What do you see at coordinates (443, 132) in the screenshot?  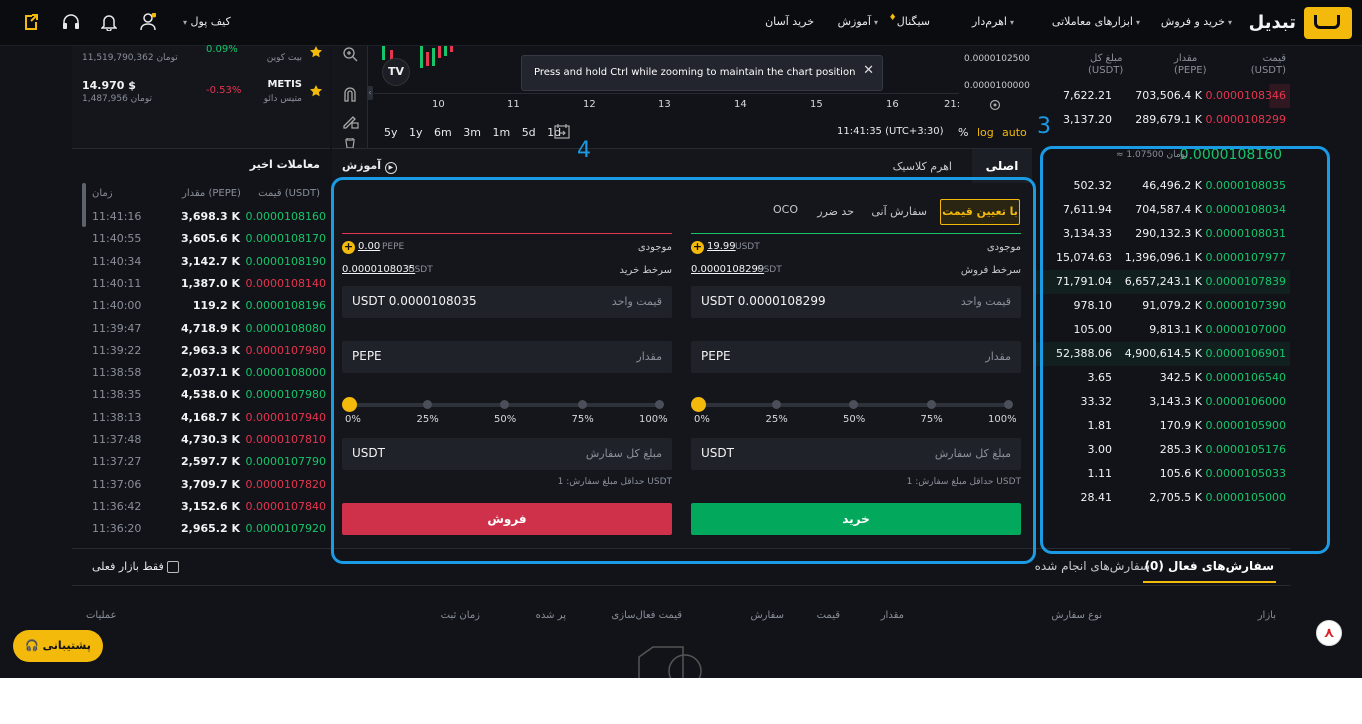 I see `timeframe-6m: 6m` at bounding box center [443, 132].